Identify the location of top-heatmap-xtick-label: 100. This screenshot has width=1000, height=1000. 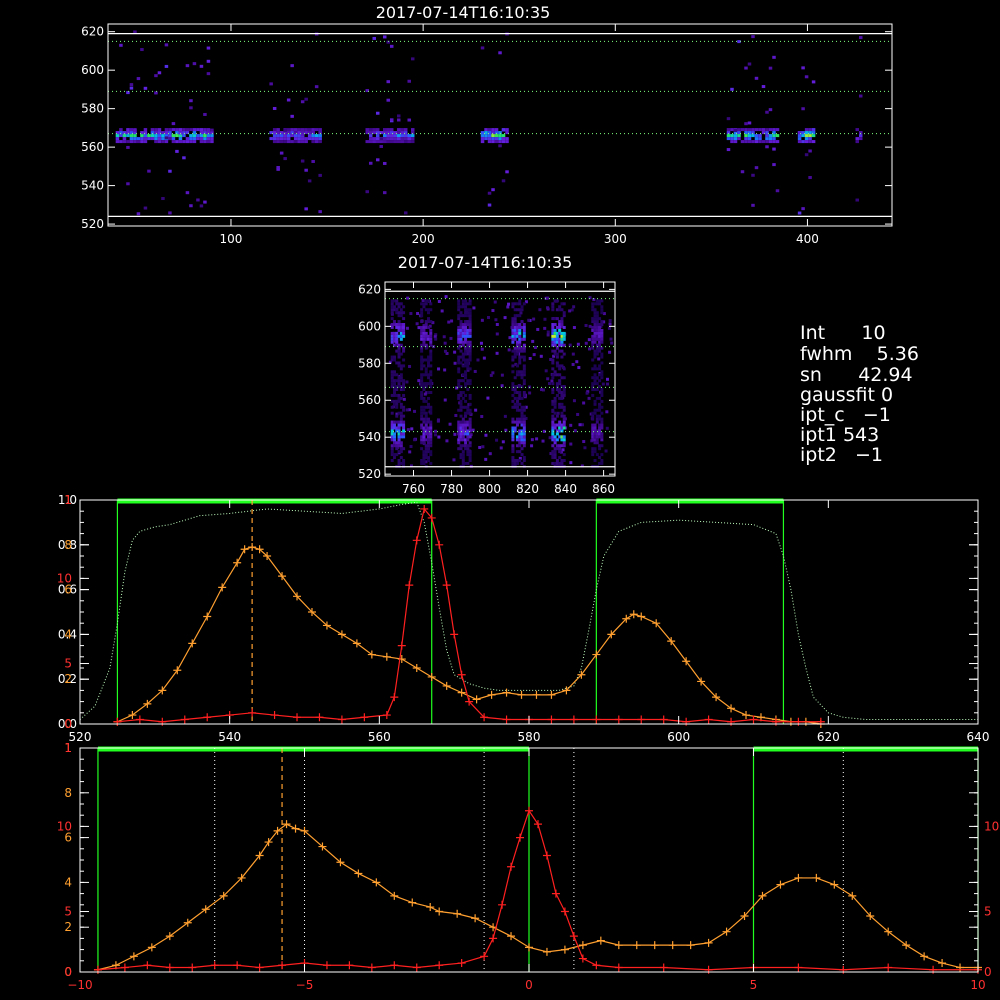
(231, 239).